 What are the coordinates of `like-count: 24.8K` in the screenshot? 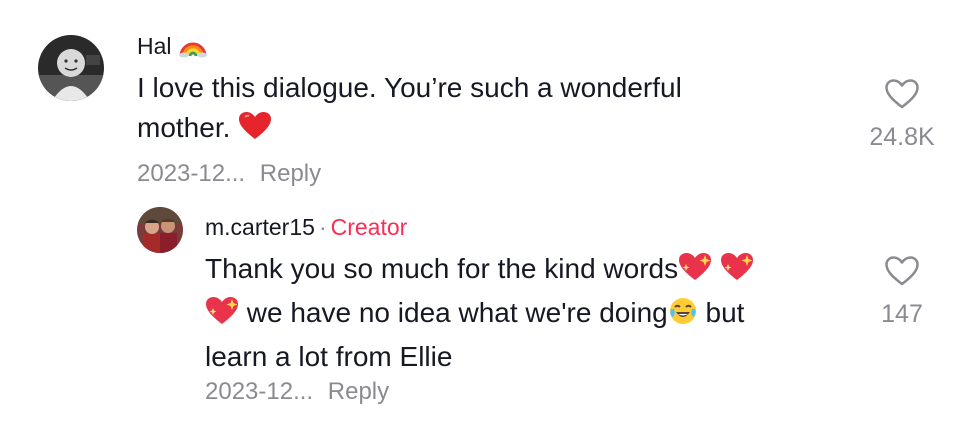 It's located at (902, 137).